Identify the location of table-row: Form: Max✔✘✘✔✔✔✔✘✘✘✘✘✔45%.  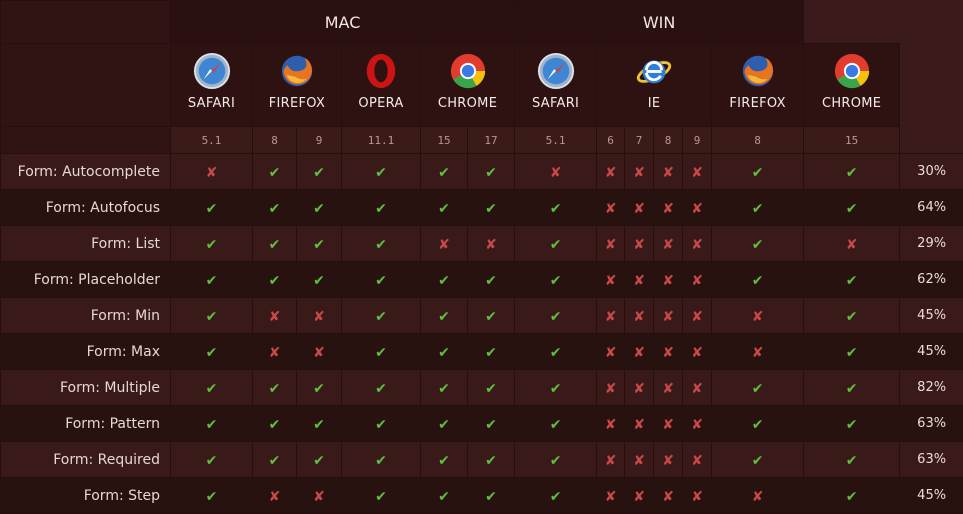
(482, 352).